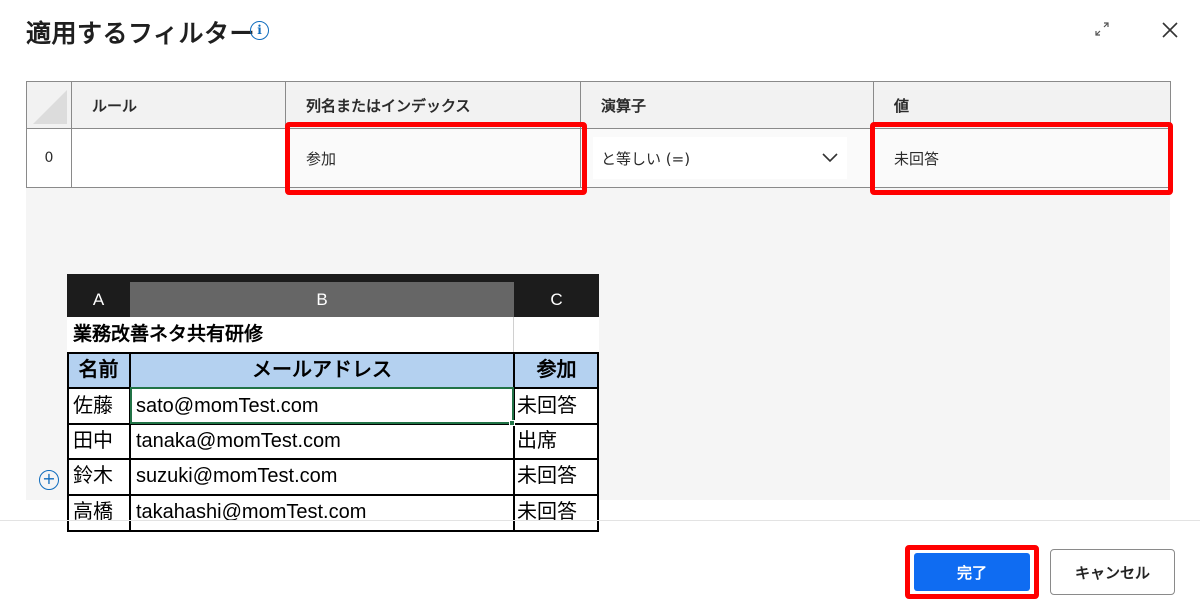 Image resolution: width=1200 pixels, height=616 pixels. I want to click on close-icon, so click(1170, 30).